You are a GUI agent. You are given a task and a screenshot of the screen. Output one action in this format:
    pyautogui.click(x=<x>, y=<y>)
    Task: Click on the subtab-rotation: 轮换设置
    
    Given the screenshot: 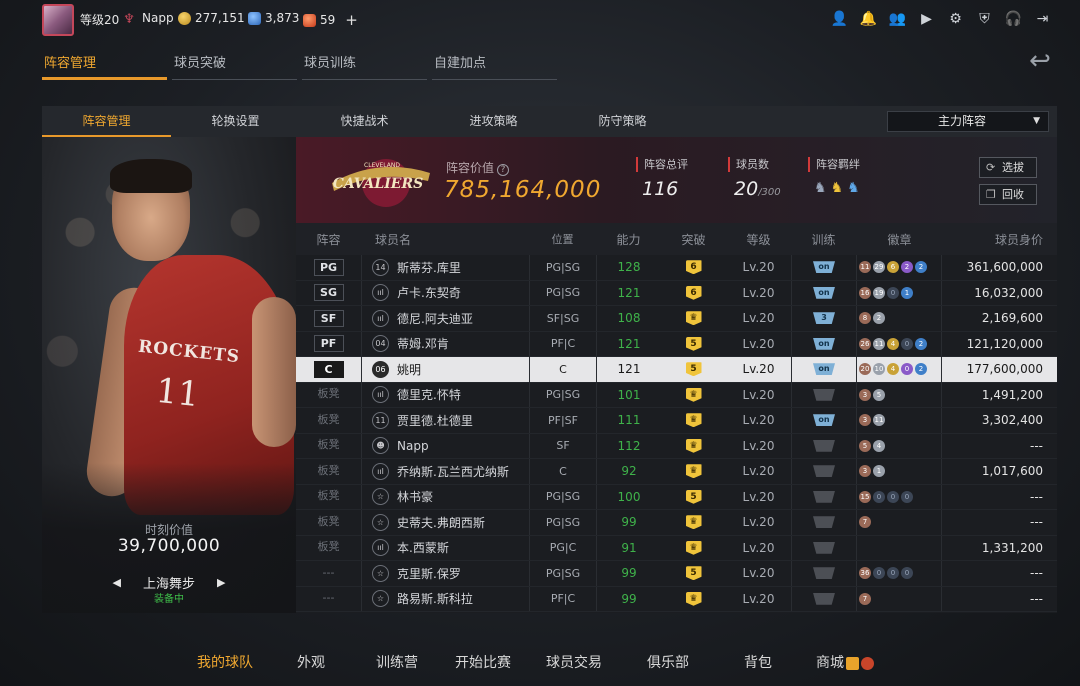 What is the action you would take?
    pyautogui.click(x=235, y=121)
    